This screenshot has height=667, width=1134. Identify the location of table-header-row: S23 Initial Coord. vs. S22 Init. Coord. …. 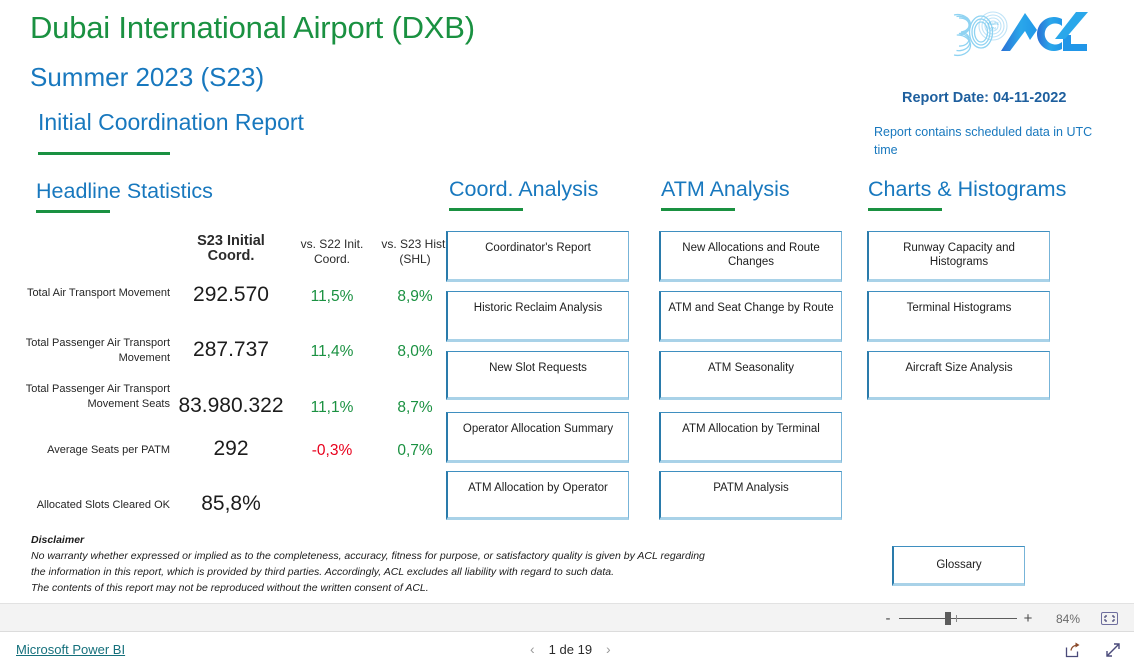
(235, 255).